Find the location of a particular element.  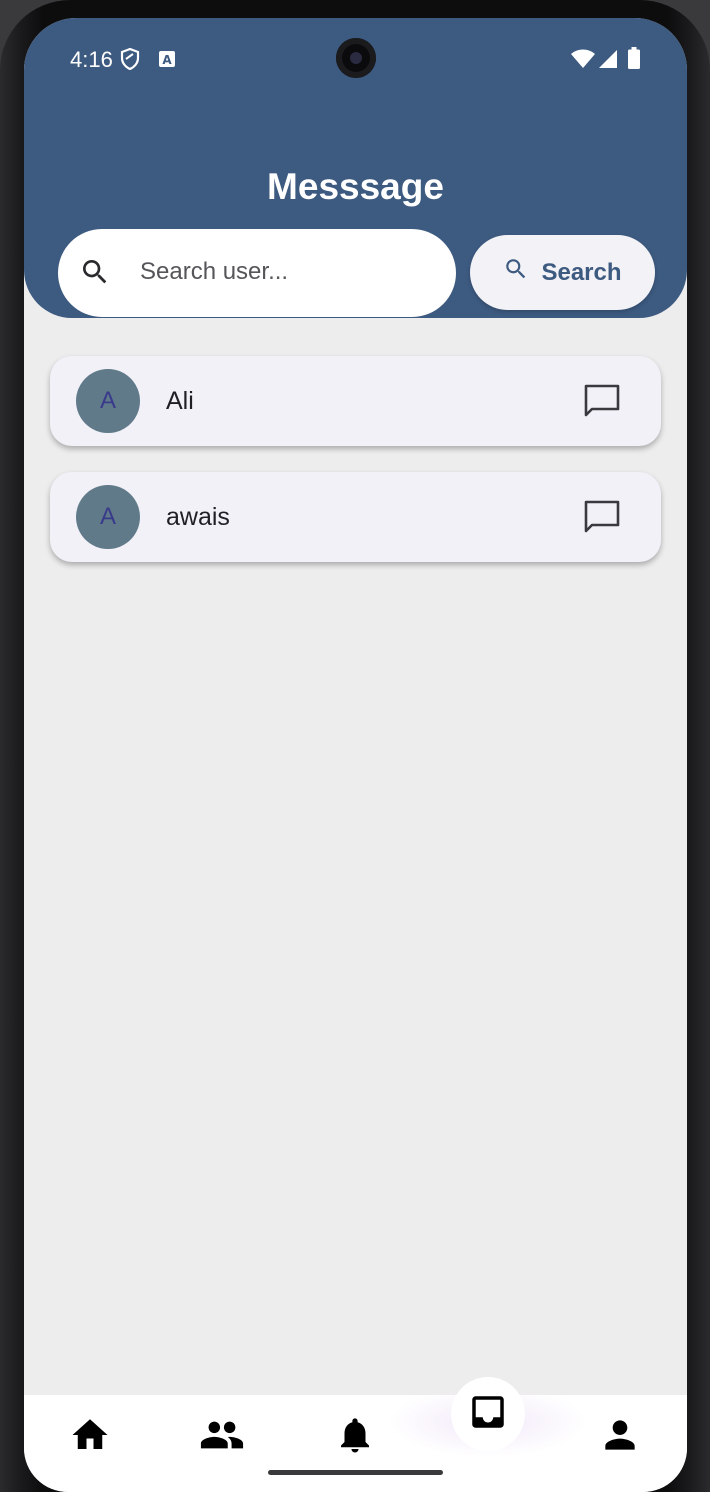

search-button-label: Search is located at coordinates (581, 272).